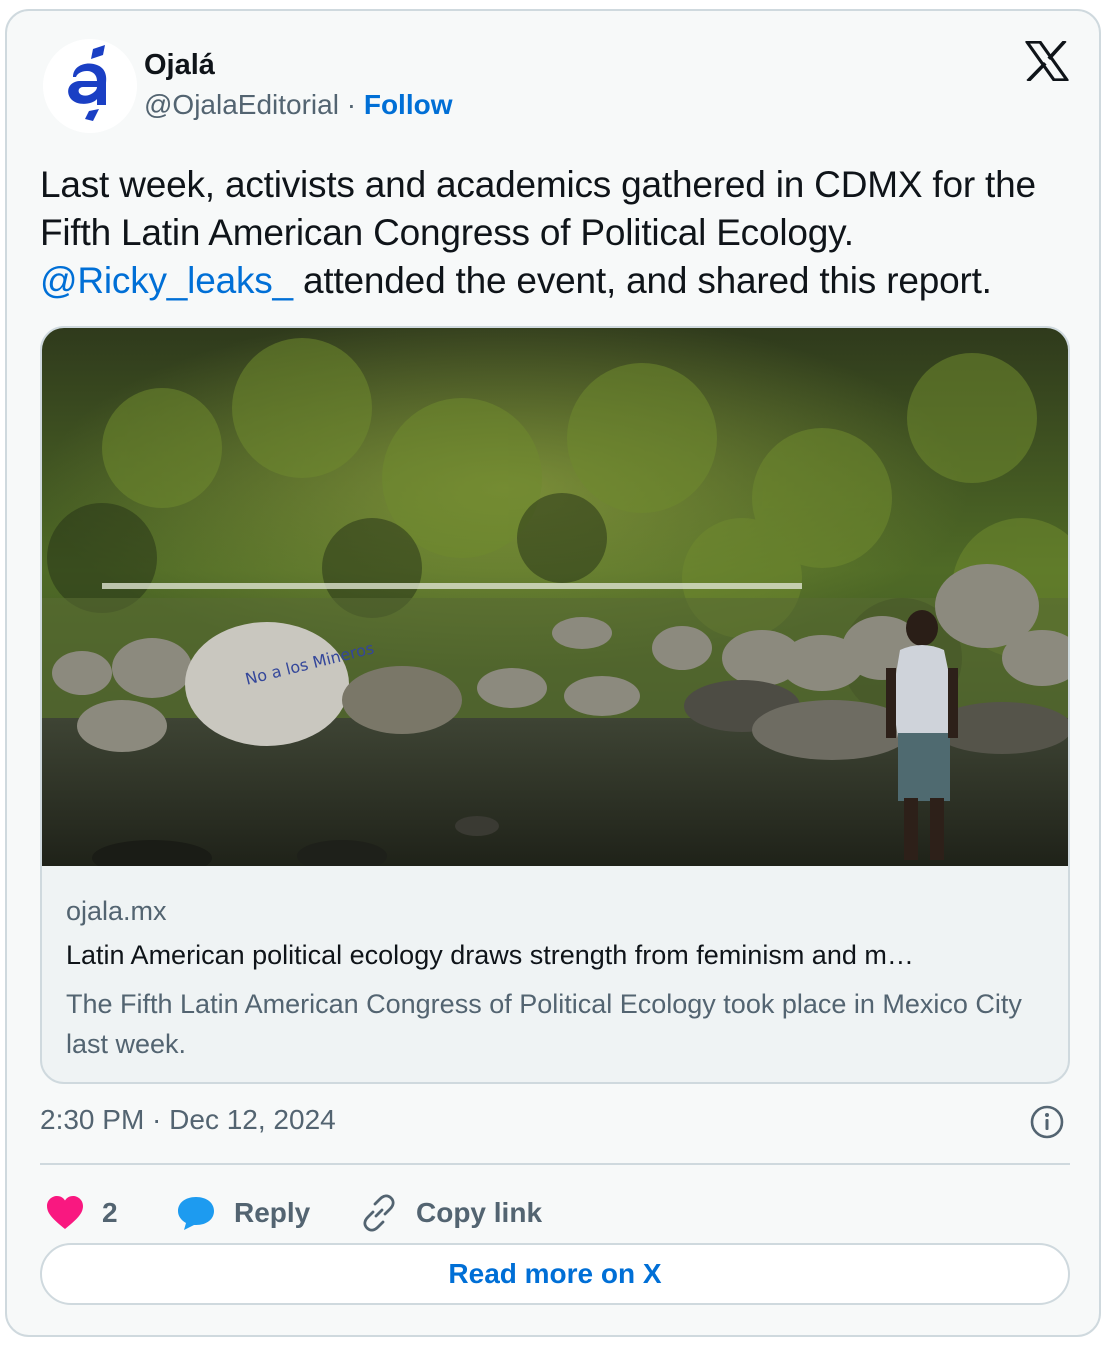  What do you see at coordinates (188, 1120) in the screenshot?
I see `timestamp: 2:30 PM · Dec 12, 2024` at bounding box center [188, 1120].